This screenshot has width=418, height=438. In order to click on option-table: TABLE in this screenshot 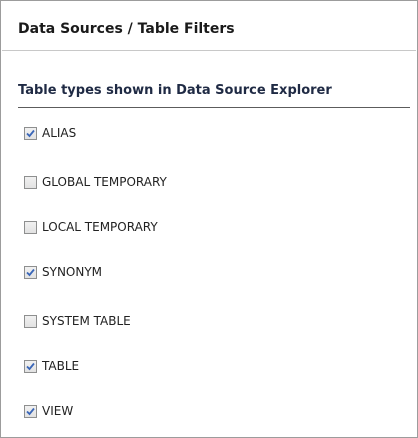, I will do `click(51, 366)`.